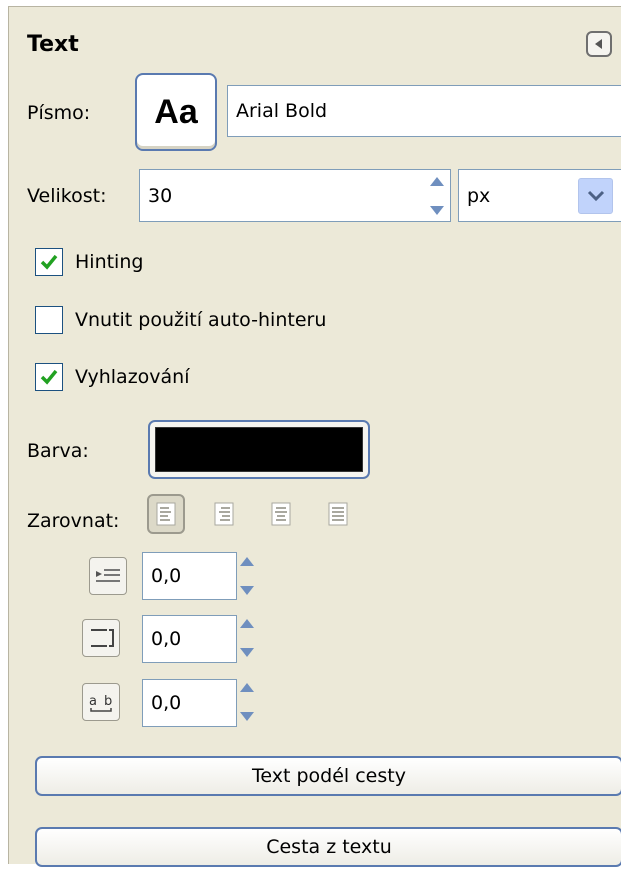  I want to click on font-preview-button: Aa, so click(176, 112).